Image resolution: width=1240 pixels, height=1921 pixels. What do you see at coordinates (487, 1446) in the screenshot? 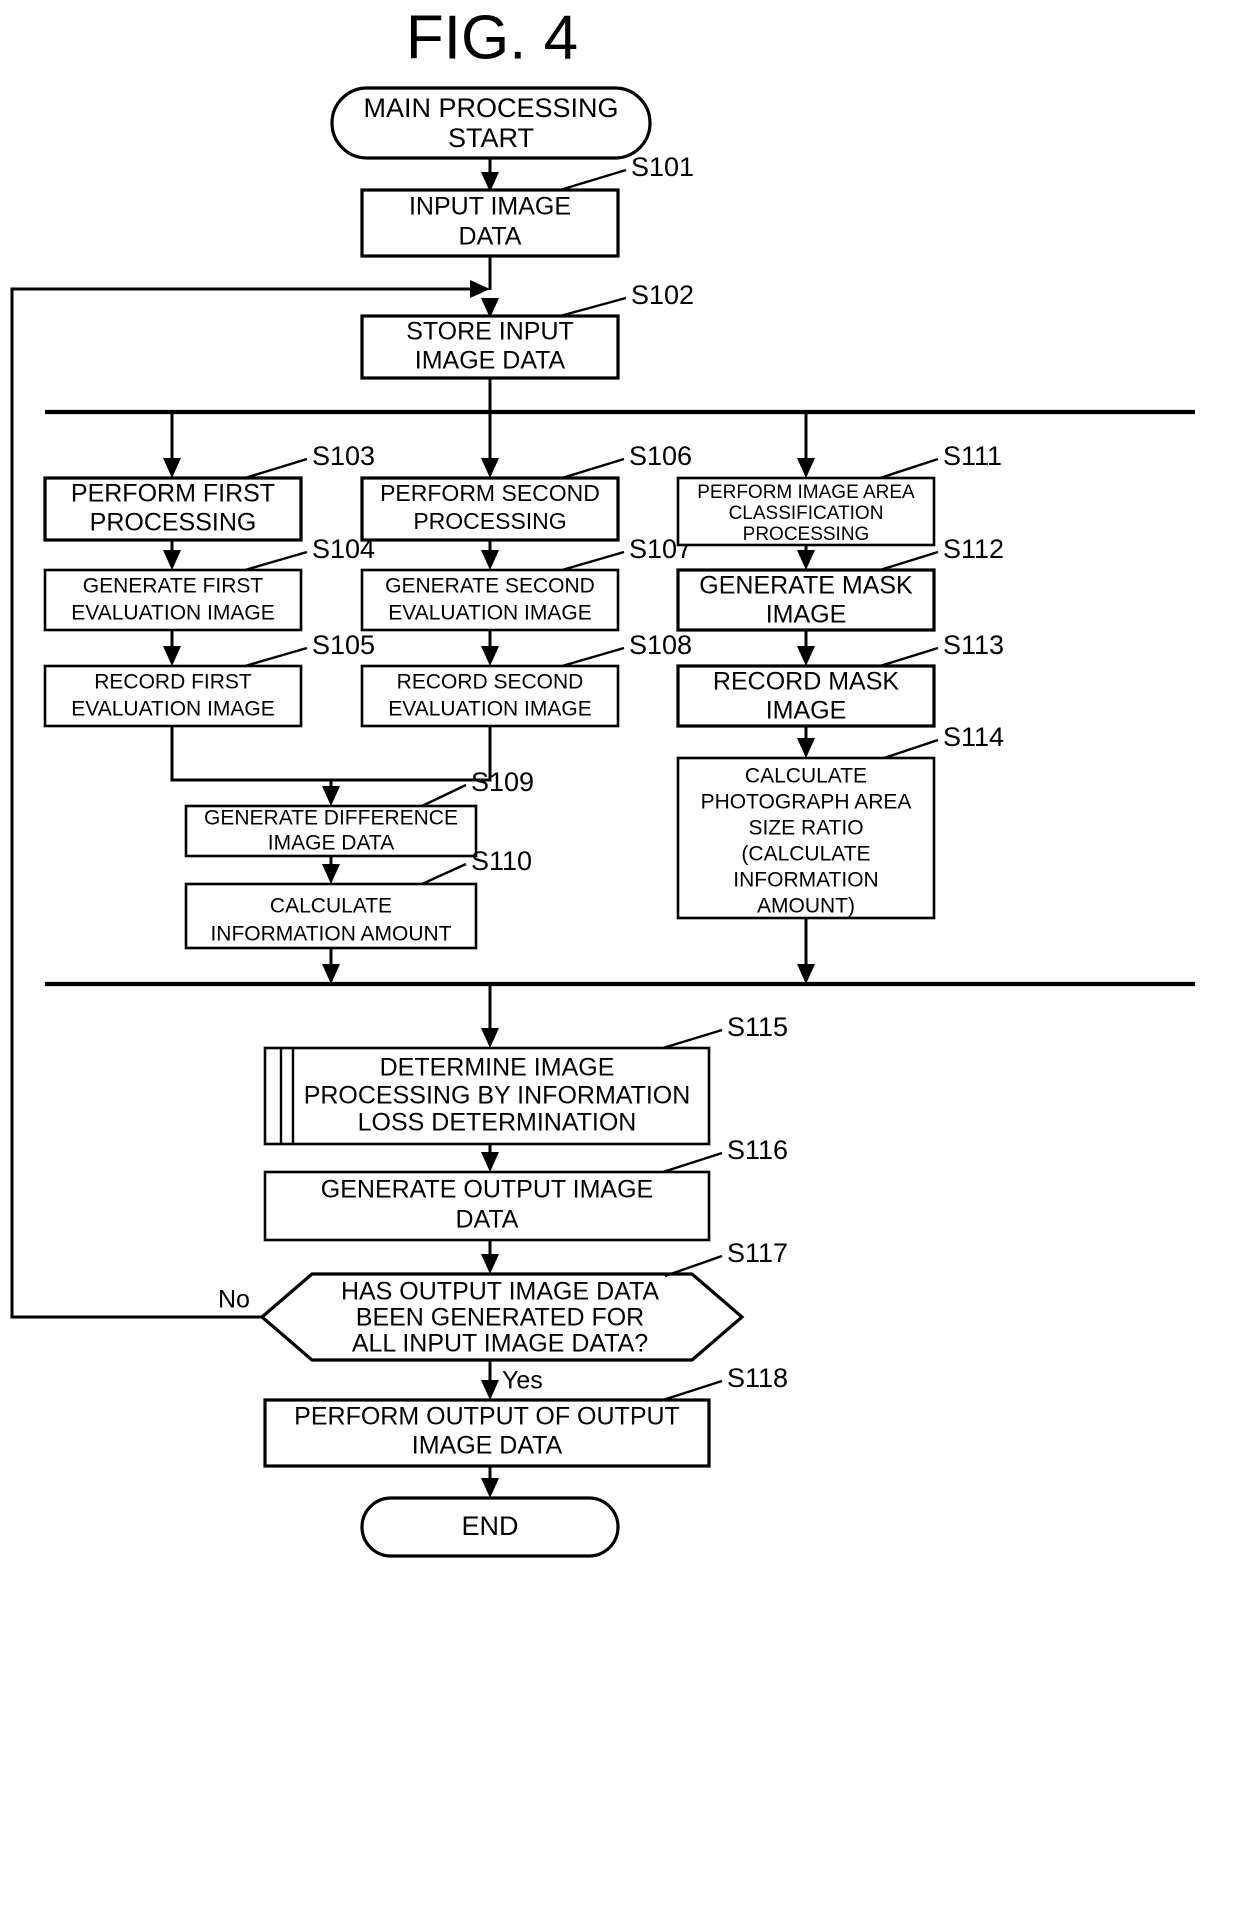
I see `node-s118-label-line2: IMAGE DATA` at bounding box center [487, 1446].